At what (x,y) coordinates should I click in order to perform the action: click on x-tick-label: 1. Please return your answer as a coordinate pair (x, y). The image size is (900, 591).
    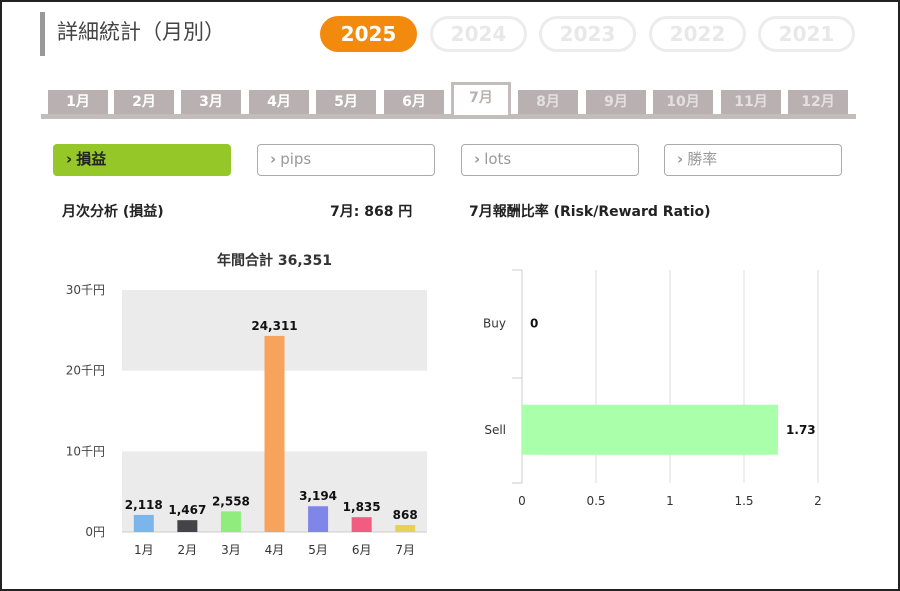
    Looking at the image, I should click on (670, 501).